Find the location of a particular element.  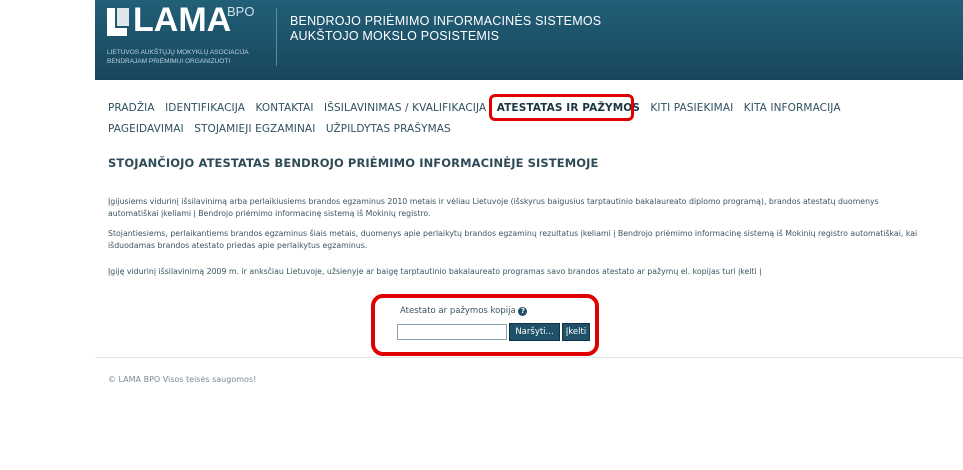

lama-logo-mark-icon is located at coordinates (118, 22).